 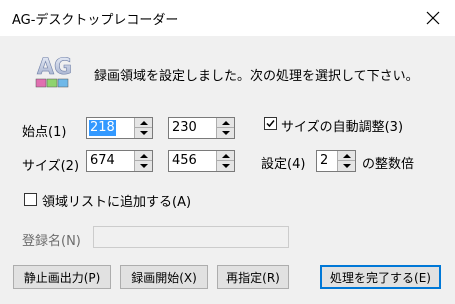 What do you see at coordinates (336, 161) in the screenshot?
I see `setting-spinbox: 2` at bounding box center [336, 161].